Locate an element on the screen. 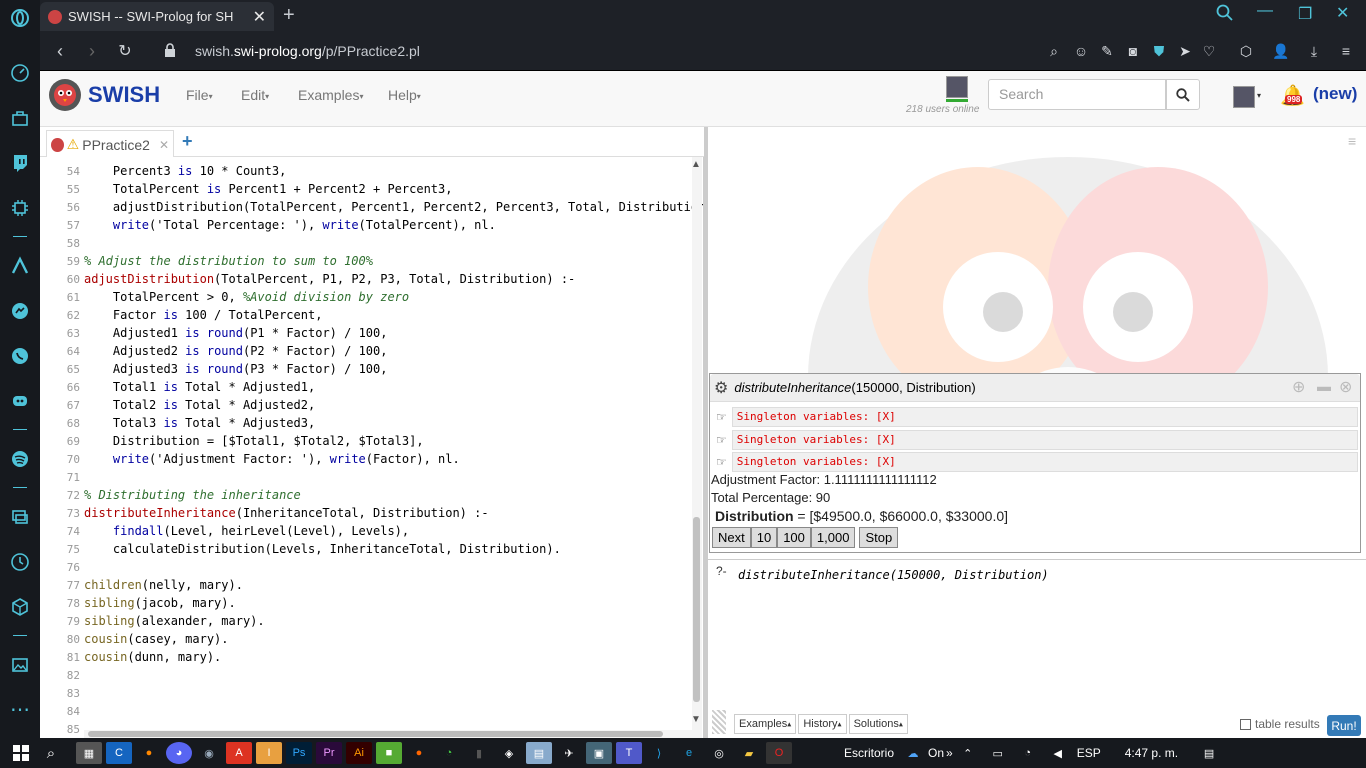 The width and height of the screenshot is (1366, 768). edge-icon: e is located at coordinates (689, 753).